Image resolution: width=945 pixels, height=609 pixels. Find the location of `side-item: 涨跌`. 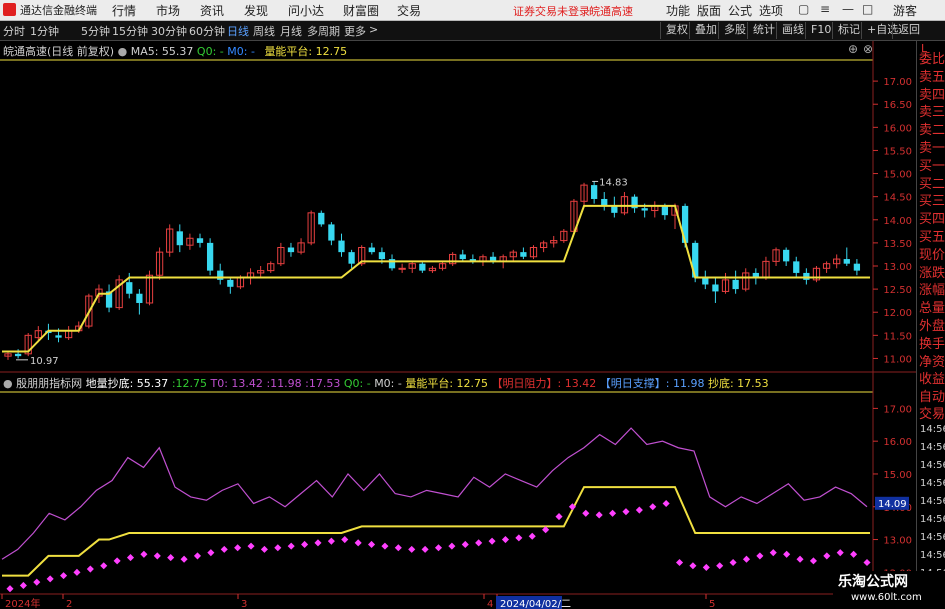

side-item: 涨跌 is located at coordinates (932, 271).